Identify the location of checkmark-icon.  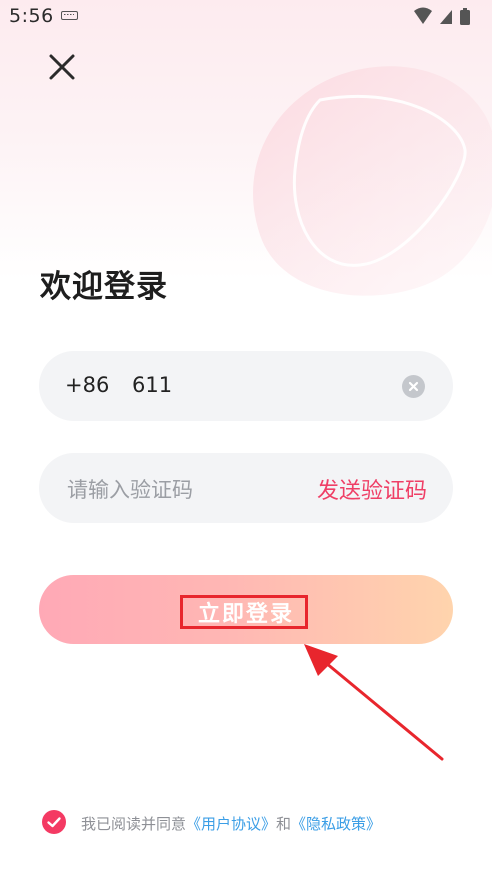
(54, 822).